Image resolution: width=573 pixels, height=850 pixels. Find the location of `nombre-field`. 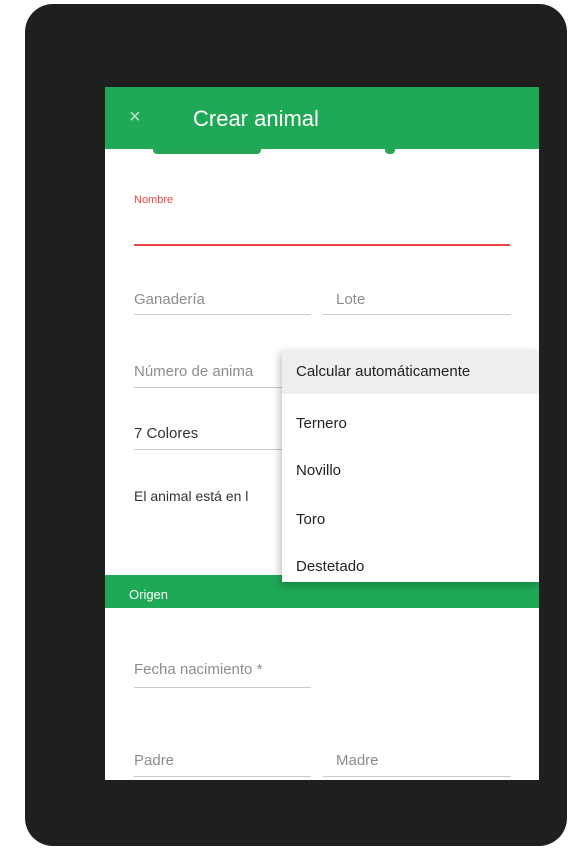

nombre-field is located at coordinates (322, 245).